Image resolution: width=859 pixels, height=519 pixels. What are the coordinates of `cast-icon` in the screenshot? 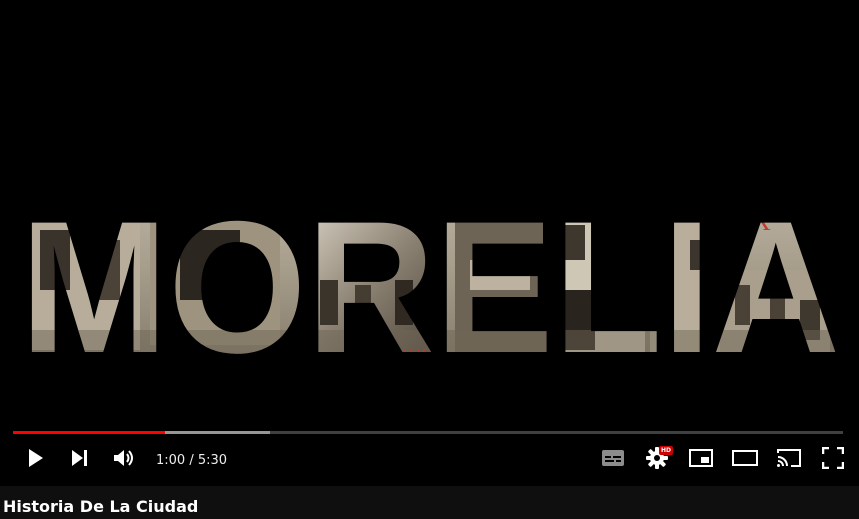 It's located at (789, 460).